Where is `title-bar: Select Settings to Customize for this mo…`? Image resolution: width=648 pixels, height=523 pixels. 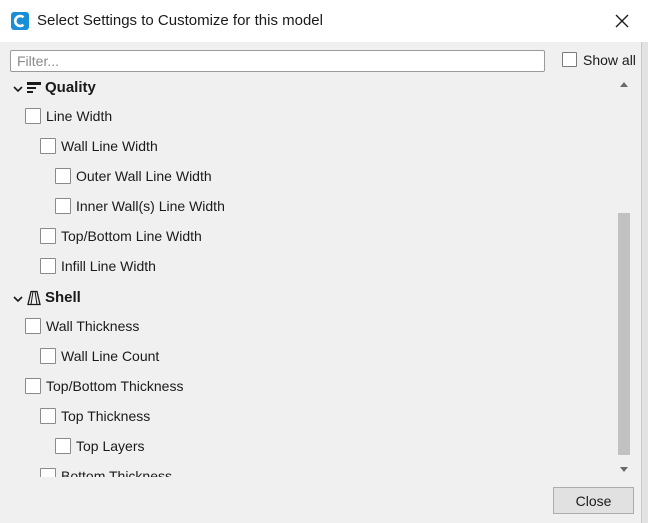 title-bar: Select Settings to Customize for this mo… is located at coordinates (324, 21).